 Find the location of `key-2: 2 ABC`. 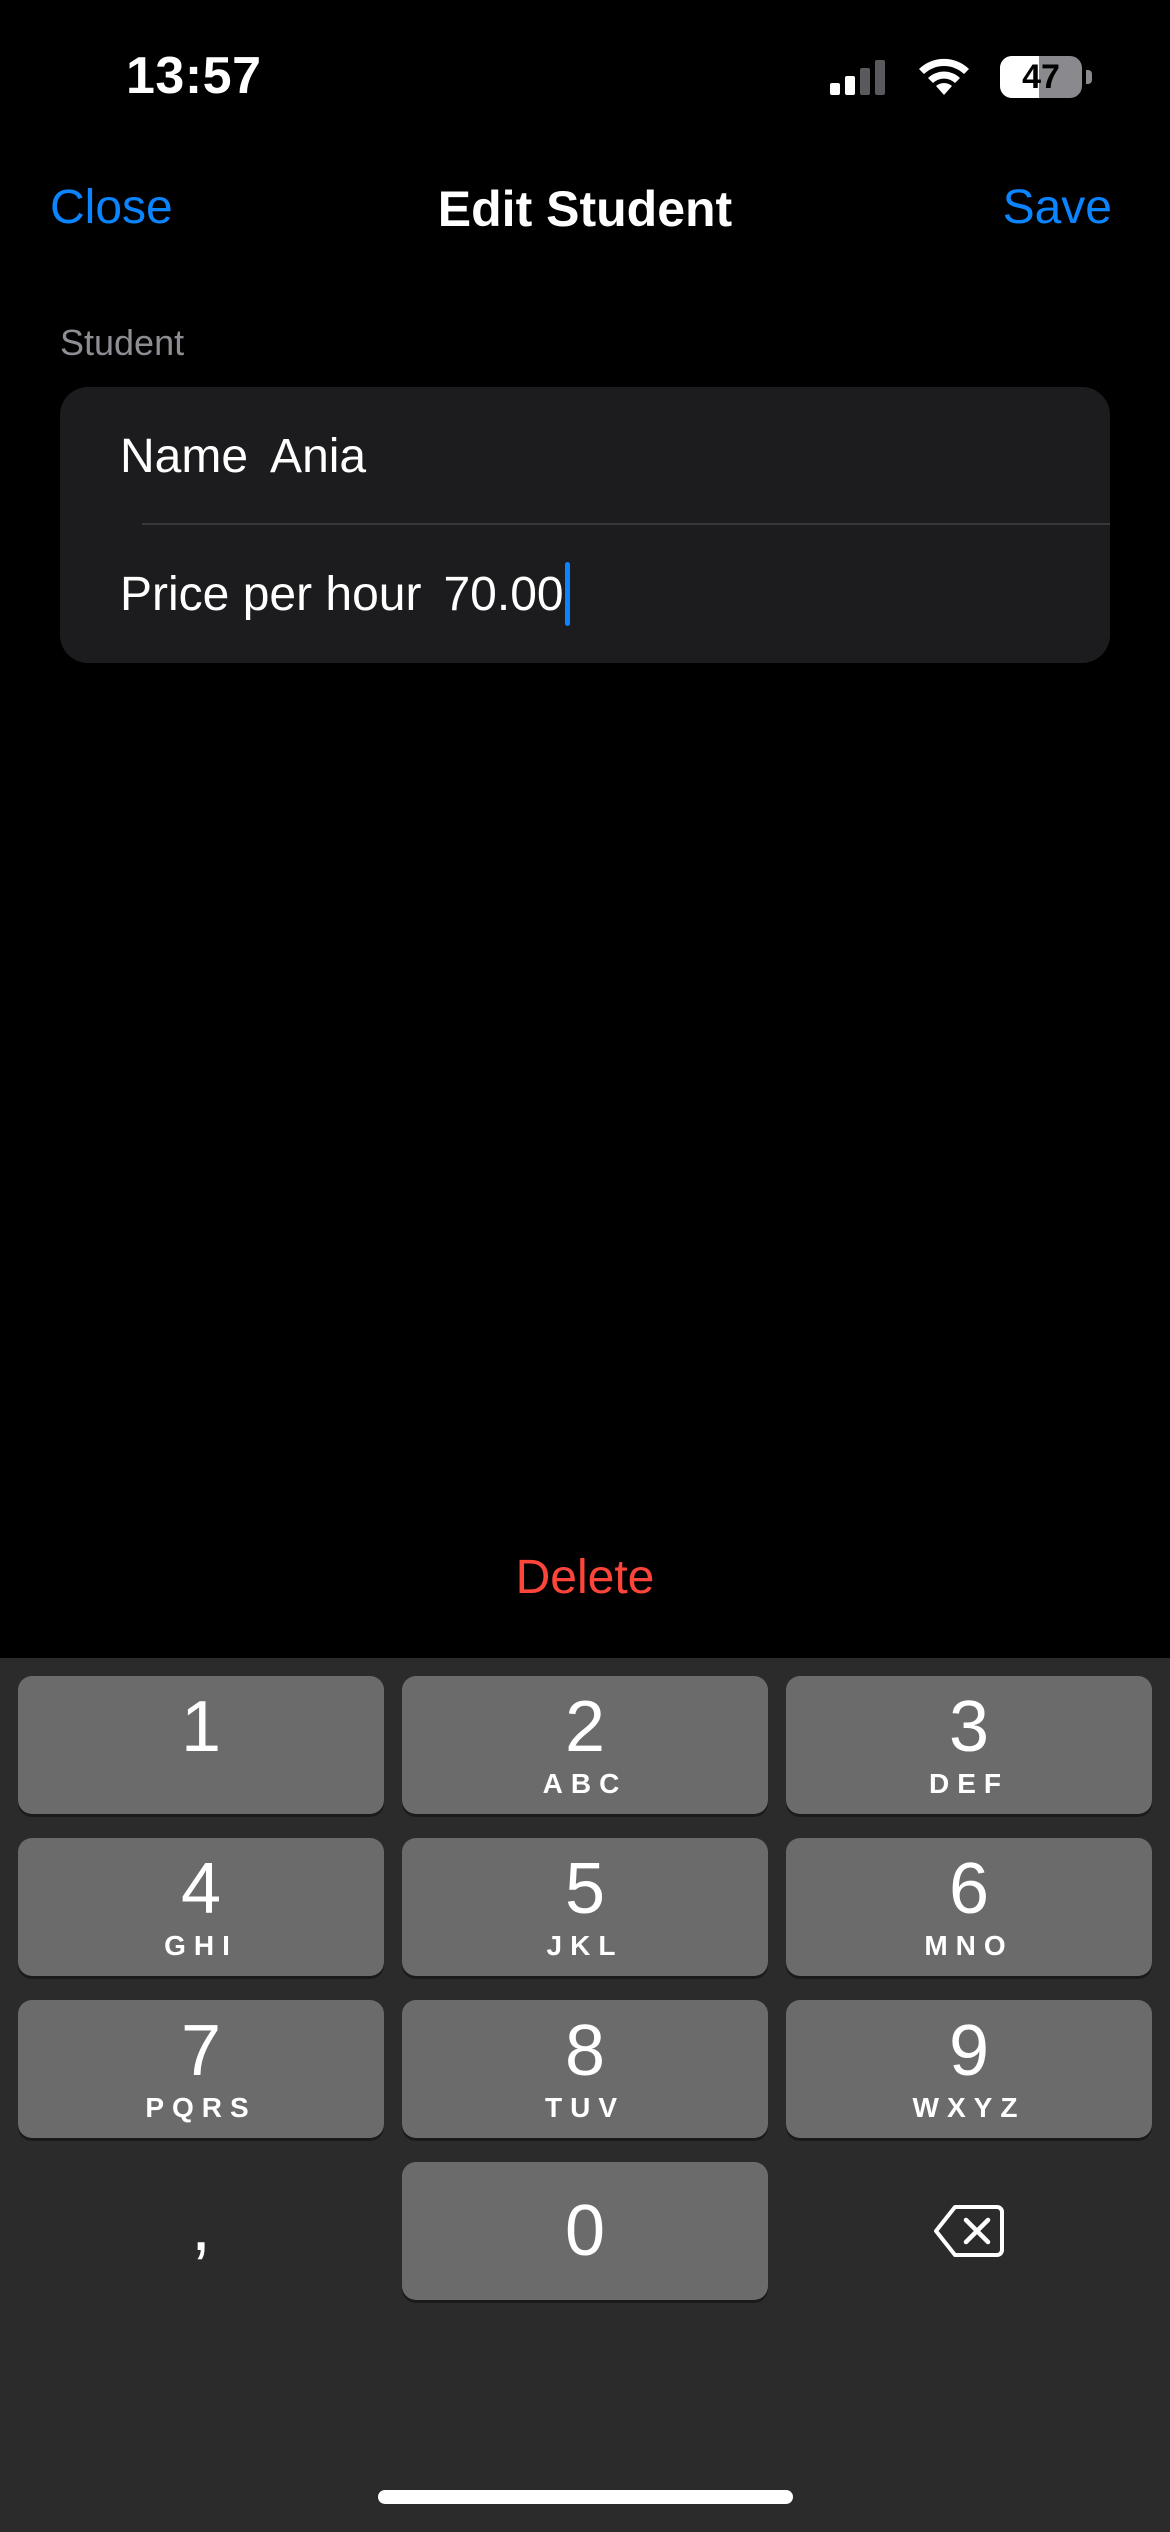

key-2: 2 ABC is located at coordinates (585, 1745).